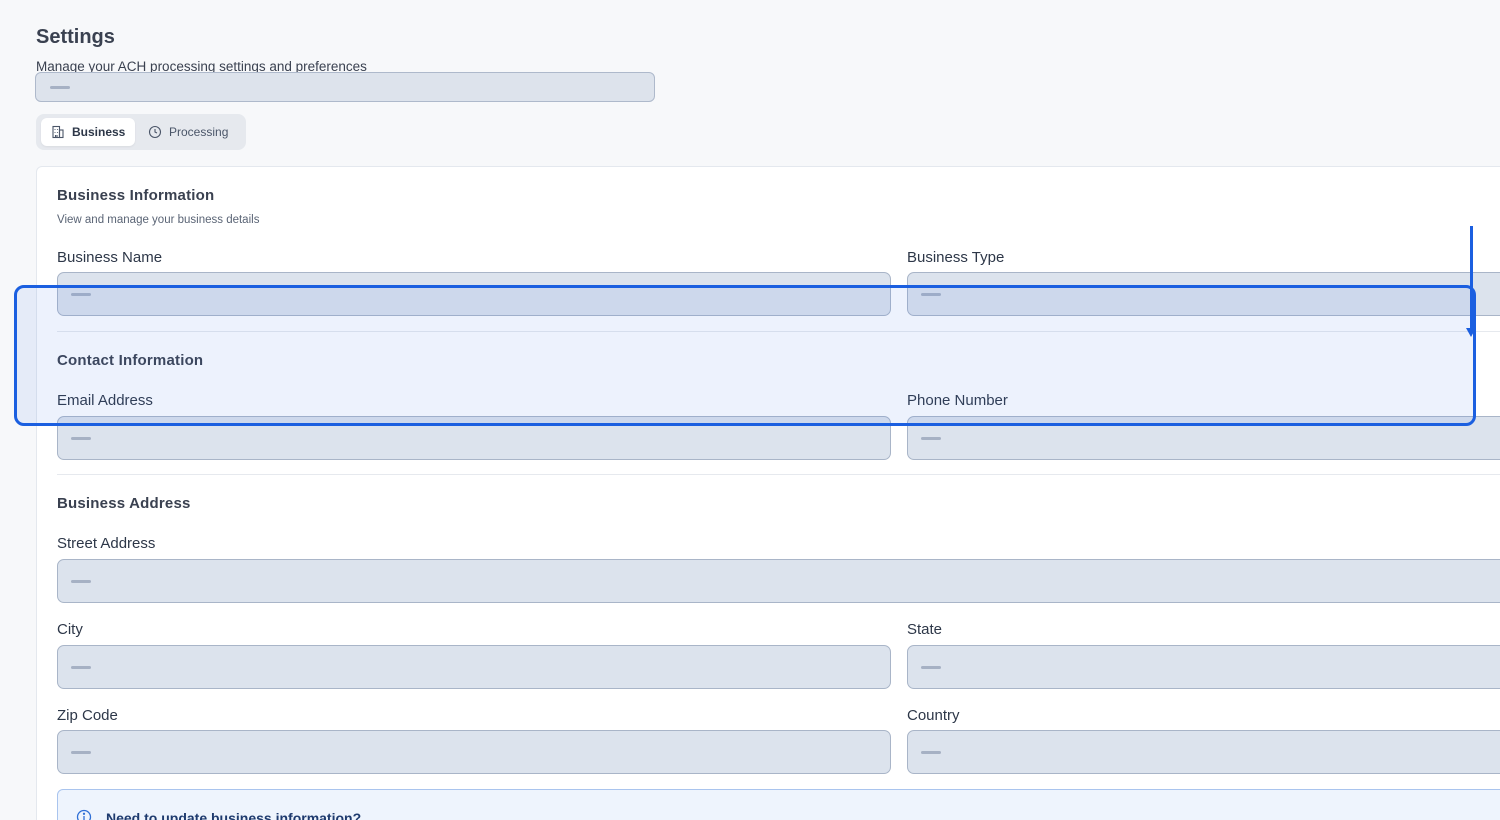 This screenshot has width=1500, height=820. What do you see at coordinates (1471, 332) in the screenshot?
I see `arrow-down-icon` at bounding box center [1471, 332].